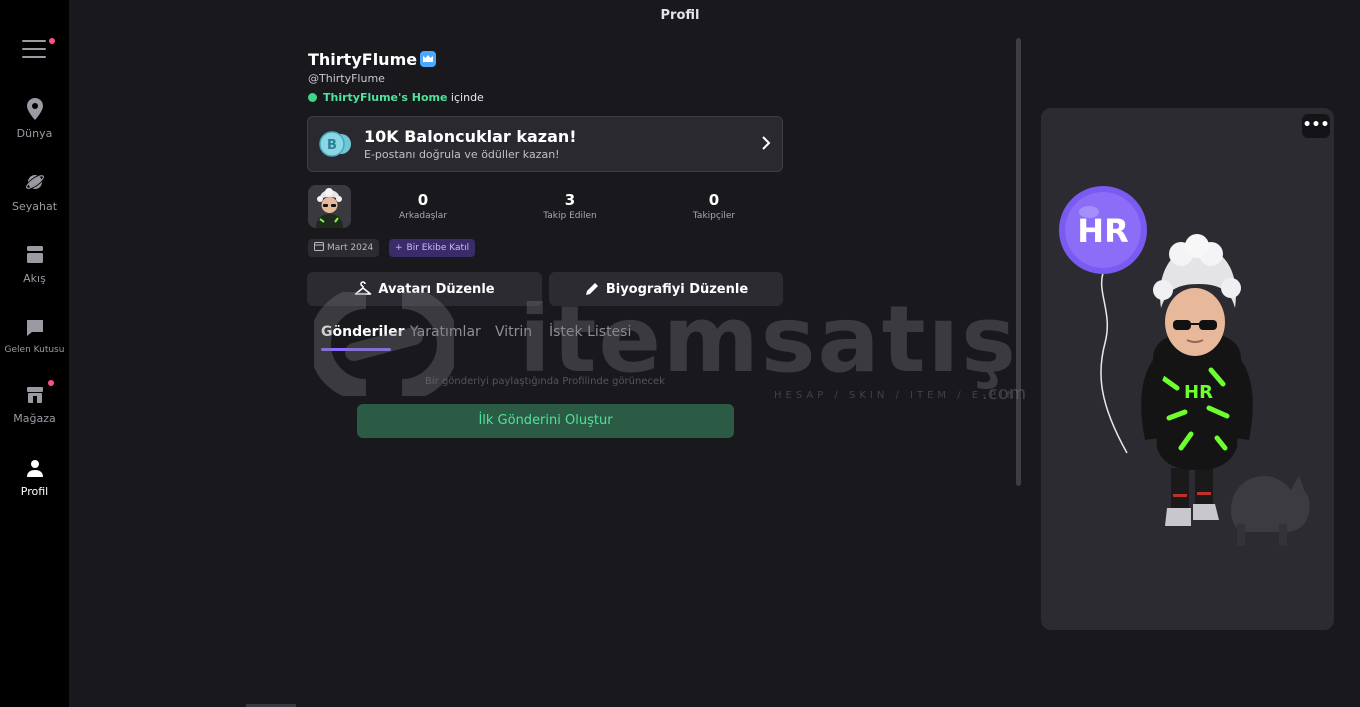 This screenshot has width=1360, height=707. What do you see at coordinates (34, 395) in the screenshot?
I see `shop-icon` at bounding box center [34, 395].